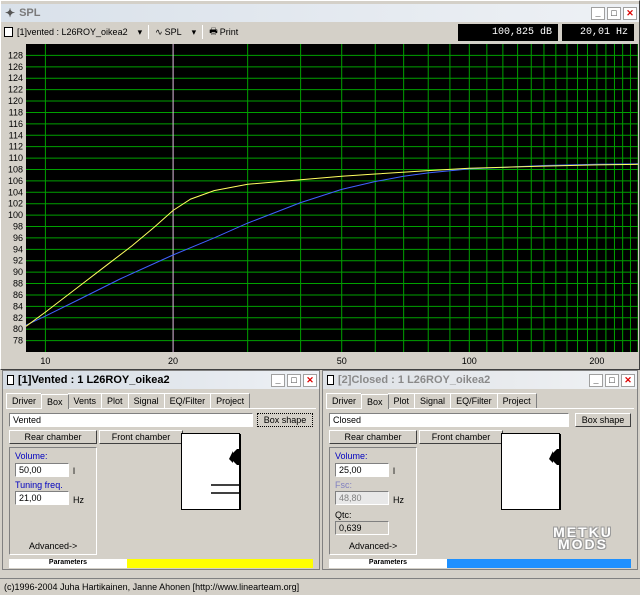 The width and height of the screenshot is (640, 595). Describe the element at coordinates (16, 112) in the screenshot. I see `y-tick-label: 118` at that location.